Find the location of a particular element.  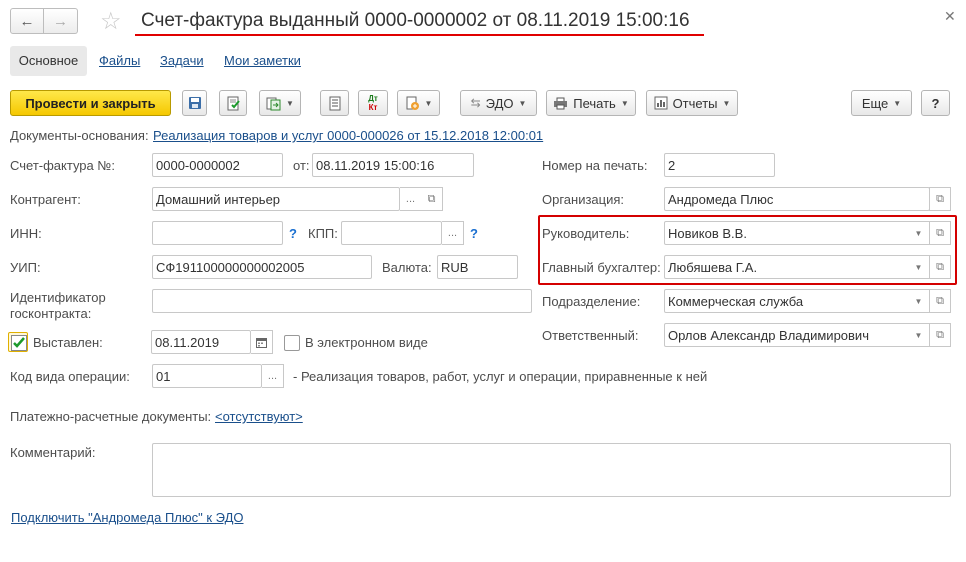

responsible-dropdown-button: ▼ is located at coordinates (919, 335).